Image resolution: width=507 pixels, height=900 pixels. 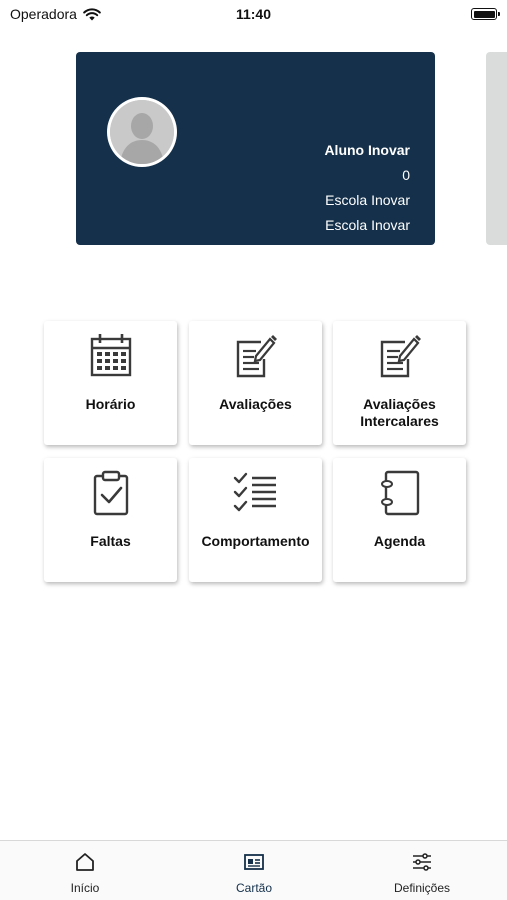 I want to click on menu-tile-horario: Horário, so click(x=110, y=383).